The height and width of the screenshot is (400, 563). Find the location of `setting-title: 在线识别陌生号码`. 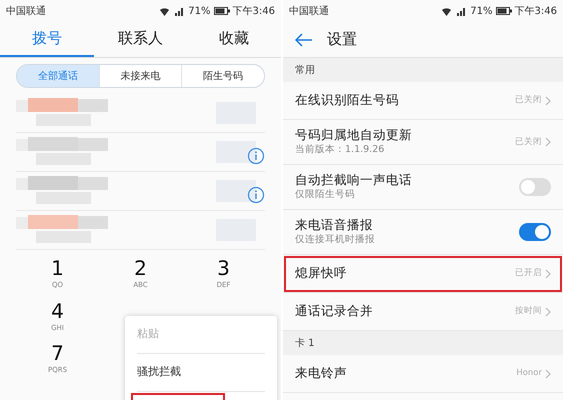

setting-title: 在线识别陌生号码 is located at coordinates (347, 100).